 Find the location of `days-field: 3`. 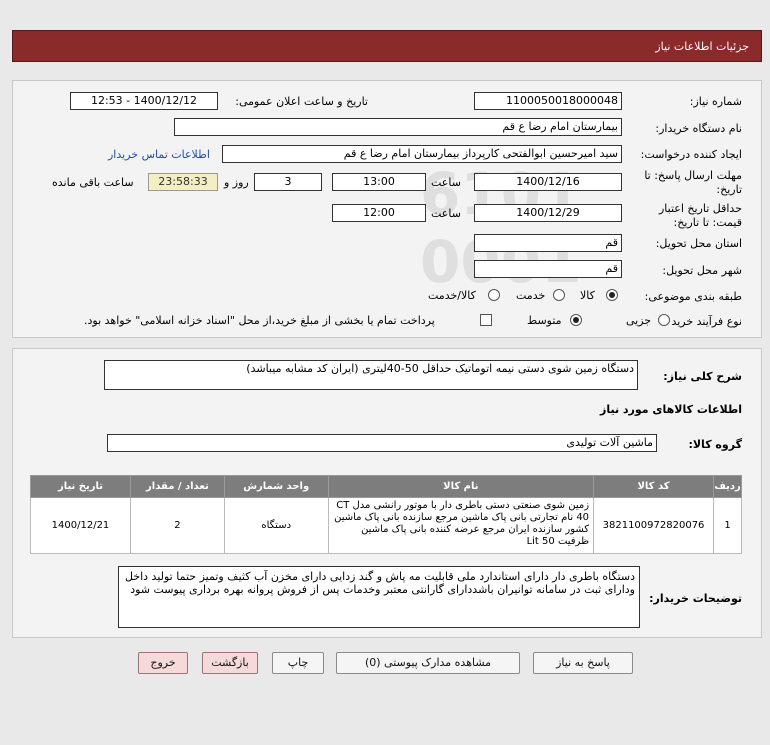

days-field: 3 is located at coordinates (288, 182).